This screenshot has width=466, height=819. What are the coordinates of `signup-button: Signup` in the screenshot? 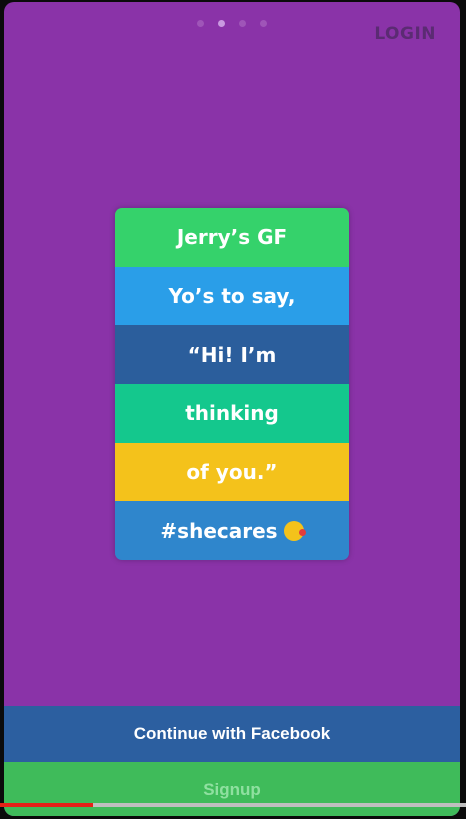 It's located at (232, 789).